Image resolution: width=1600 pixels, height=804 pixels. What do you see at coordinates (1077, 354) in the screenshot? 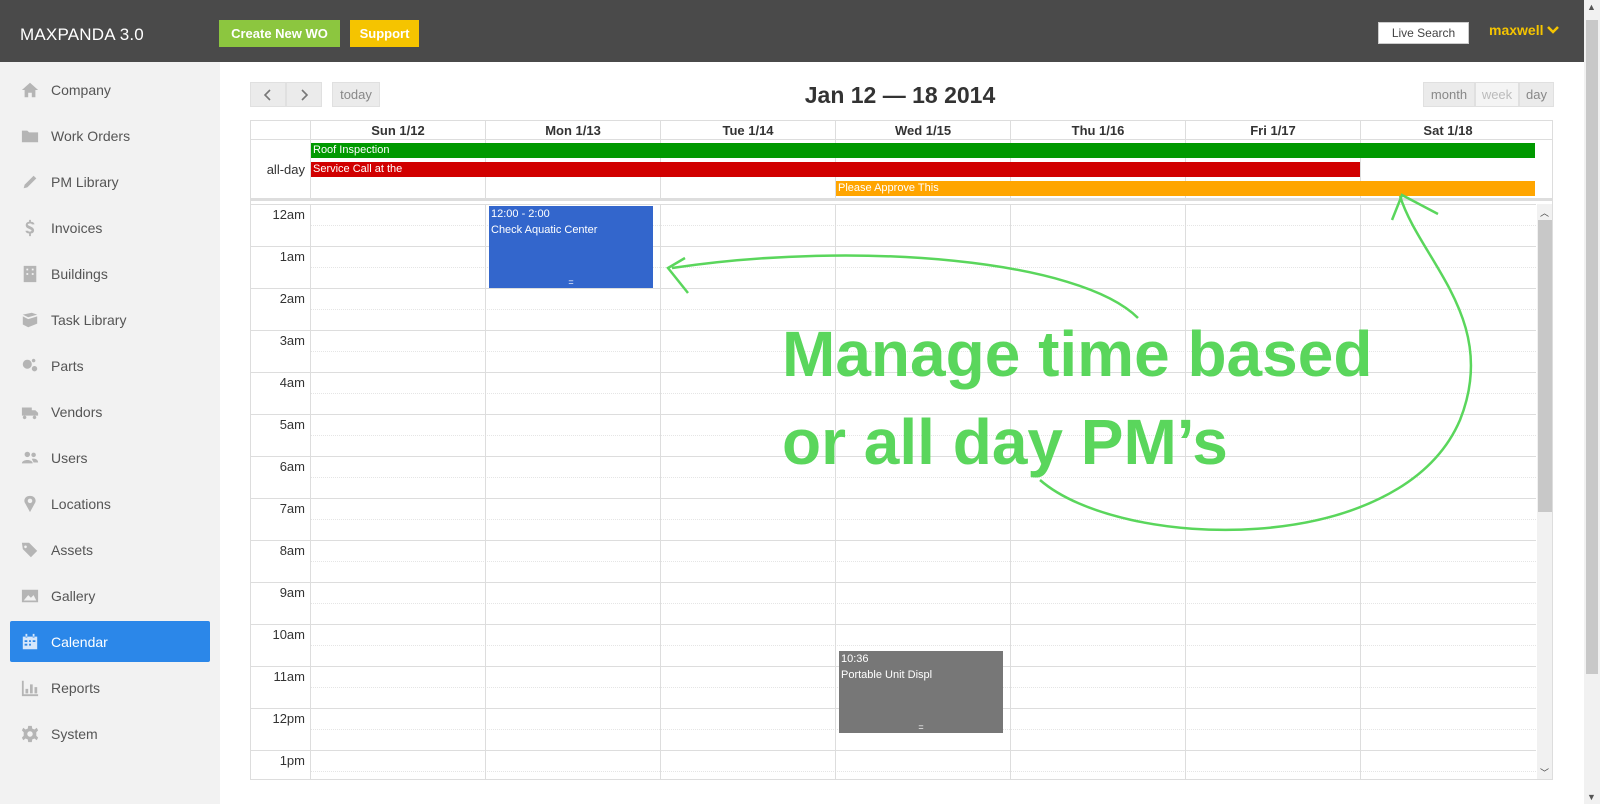
I see `annotation-line-1: Manage time based` at bounding box center [1077, 354].